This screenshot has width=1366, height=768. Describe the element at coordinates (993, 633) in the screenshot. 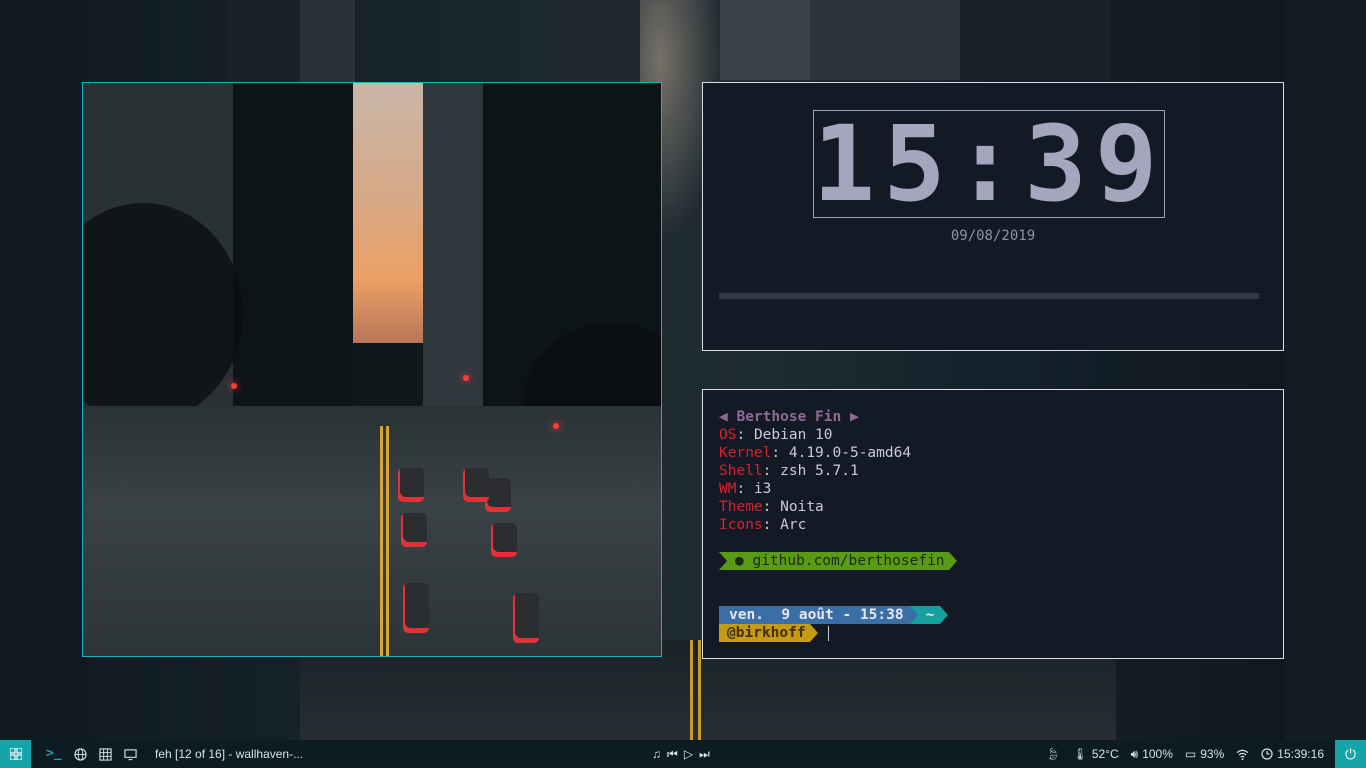

I see `prompt-line-2: @birkhoff` at that location.